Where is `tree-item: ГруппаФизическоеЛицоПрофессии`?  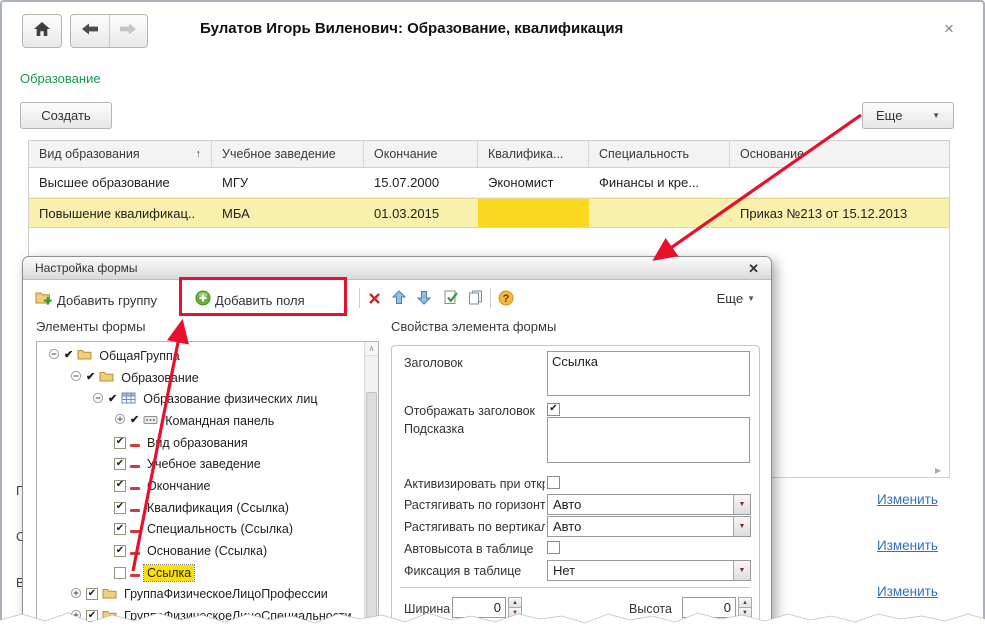 tree-item: ГруппаФизическоеЛицоПрофессии is located at coordinates (207, 595).